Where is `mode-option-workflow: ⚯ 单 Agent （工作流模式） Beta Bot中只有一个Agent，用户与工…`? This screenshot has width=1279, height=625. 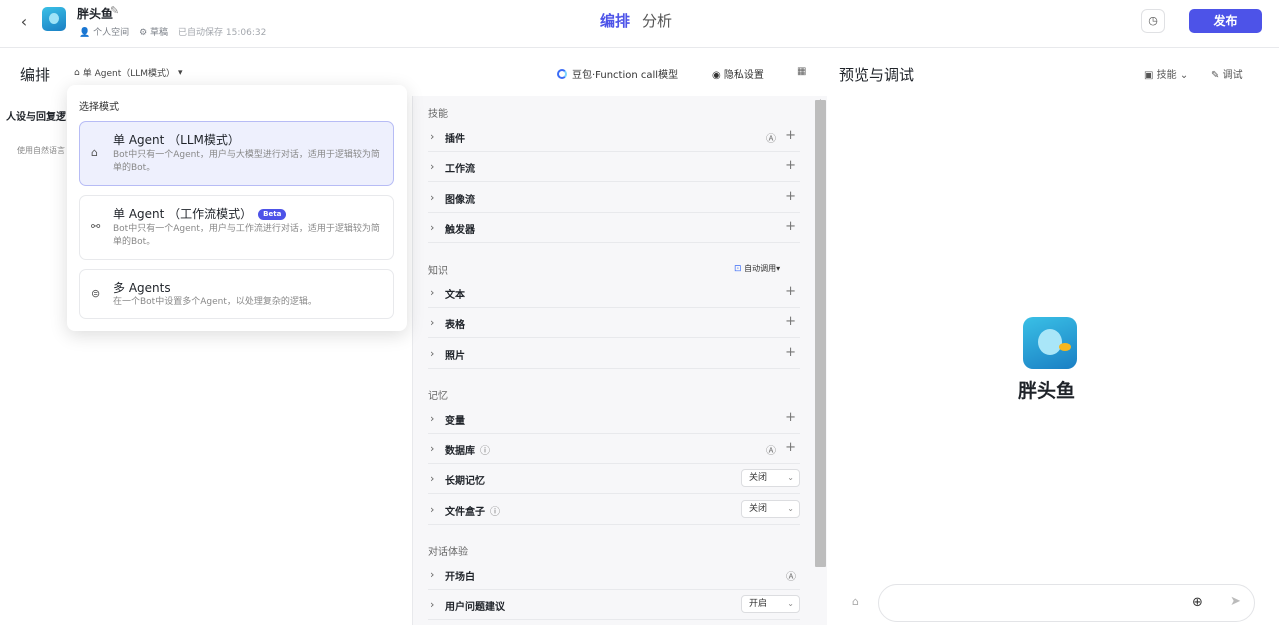
mode-option-workflow: ⚯ 单 Agent （工作流模式） Beta Bot中只有一个Agent，用户与工… is located at coordinates (236, 227).